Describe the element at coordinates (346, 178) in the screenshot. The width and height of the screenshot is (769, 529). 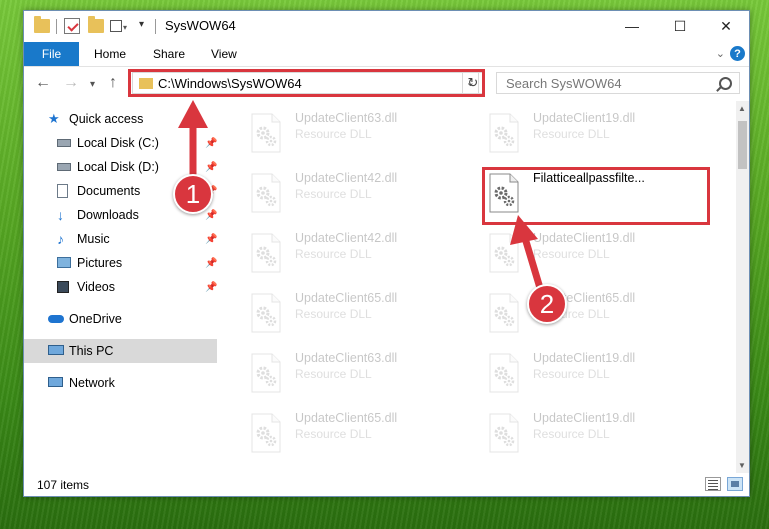
I see `file-name: UpdateClient42.dll` at that location.